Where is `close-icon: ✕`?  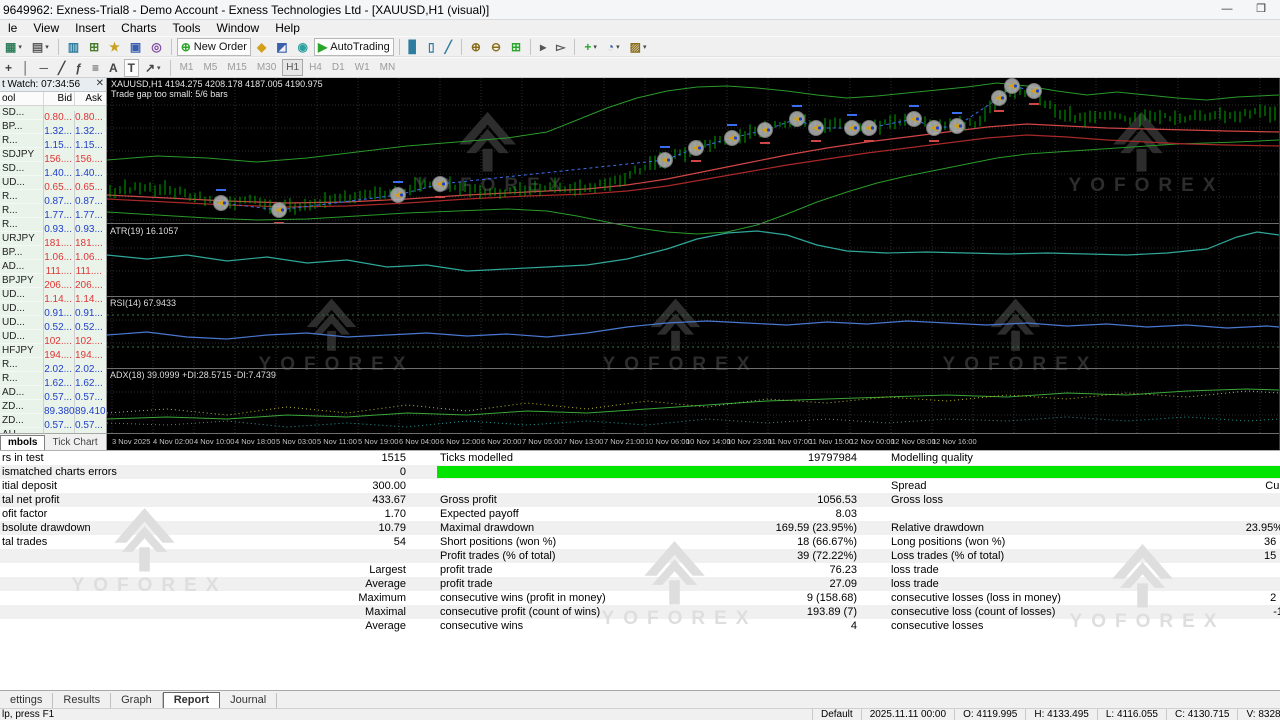
close-icon: ✕ is located at coordinates (100, 83).